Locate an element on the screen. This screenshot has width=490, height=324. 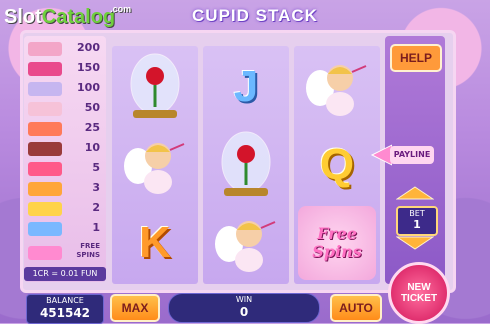
paytable-row: 25 is located at coordinates (65, 129).